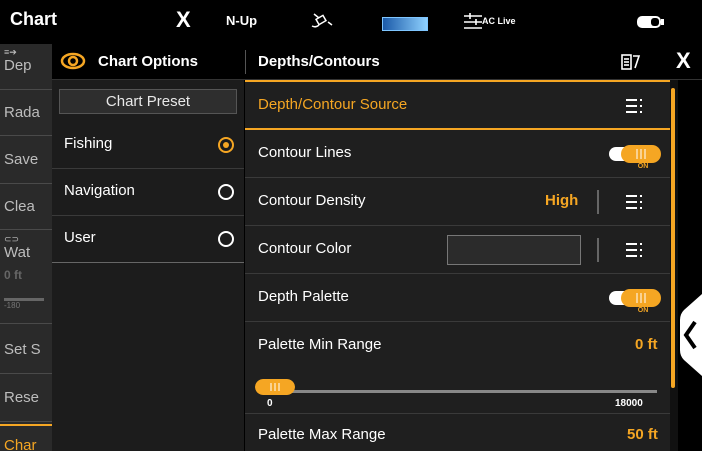 This screenshot has width=702, height=451. What do you see at coordinates (270, 403) in the screenshot?
I see `slider-min-label: 0` at bounding box center [270, 403].